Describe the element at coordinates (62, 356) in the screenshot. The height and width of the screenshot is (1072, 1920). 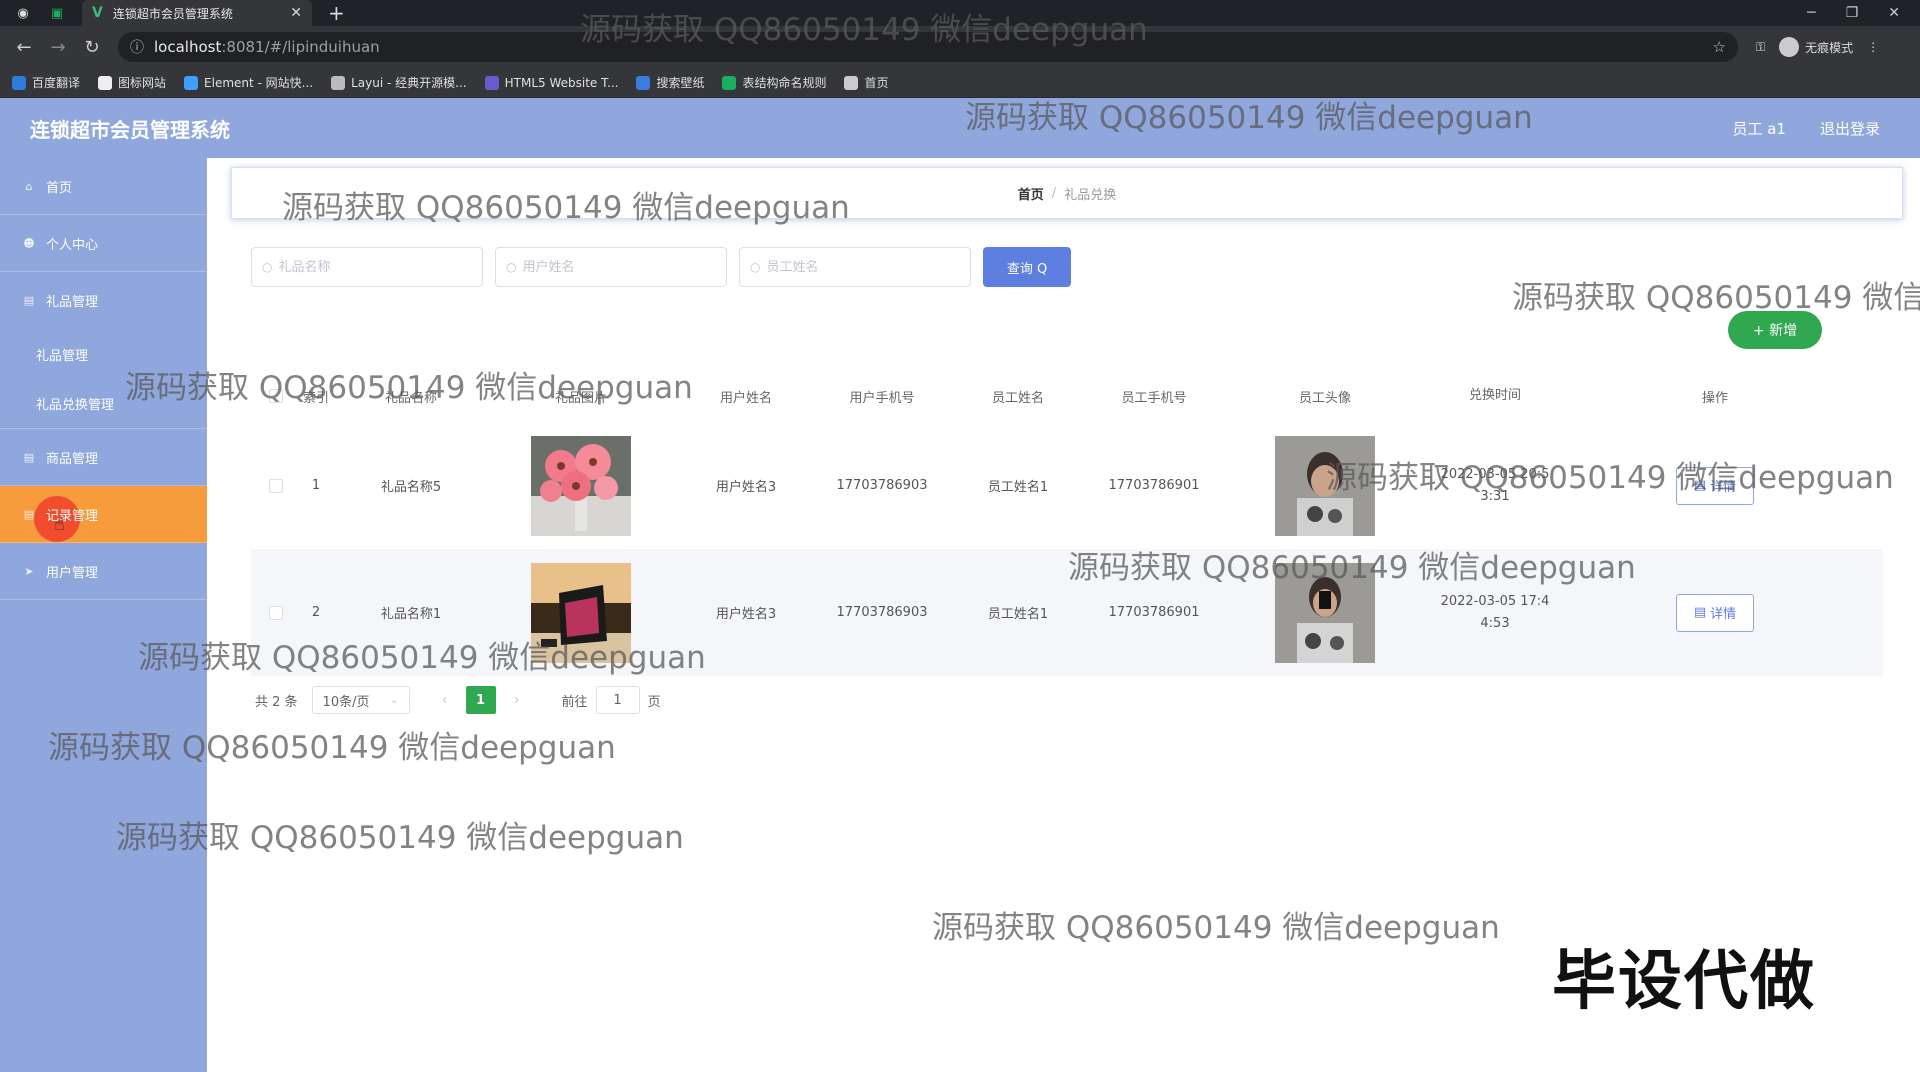
I see `sidebar-subitem-label: 礼品管理` at that location.